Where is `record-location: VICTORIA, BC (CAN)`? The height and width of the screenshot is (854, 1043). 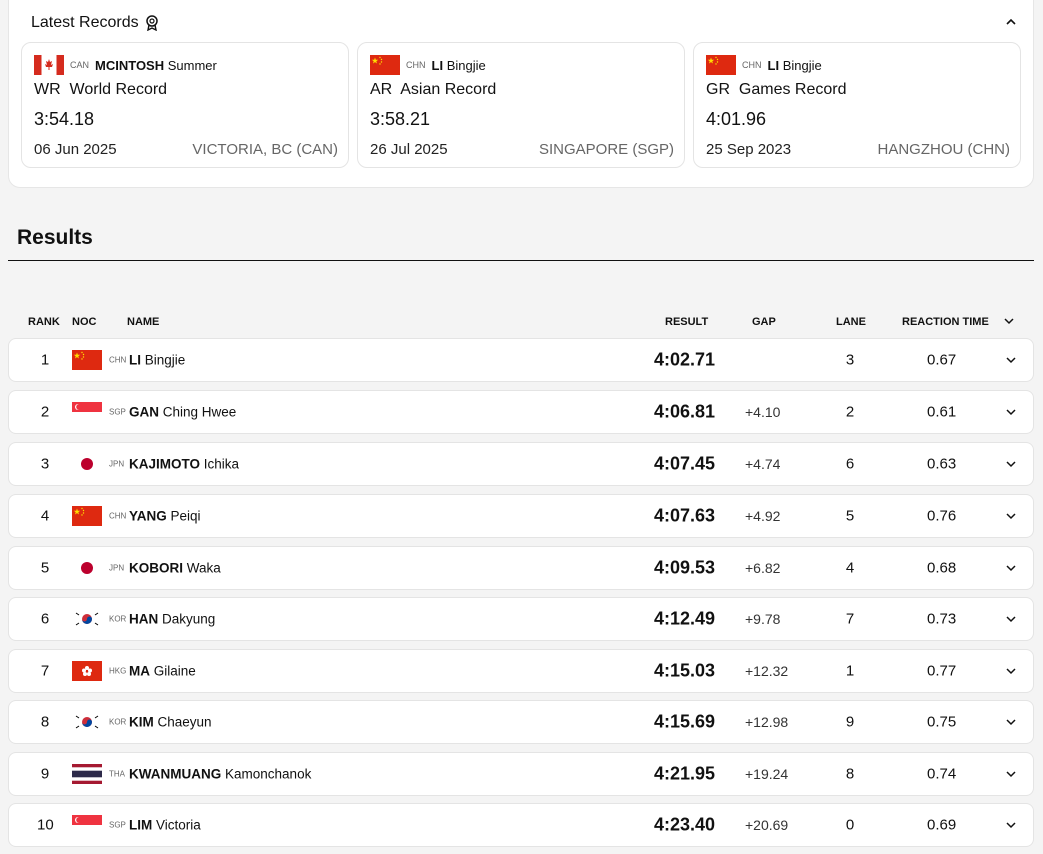 record-location: VICTORIA, BC (CAN) is located at coordinates (265, 149).